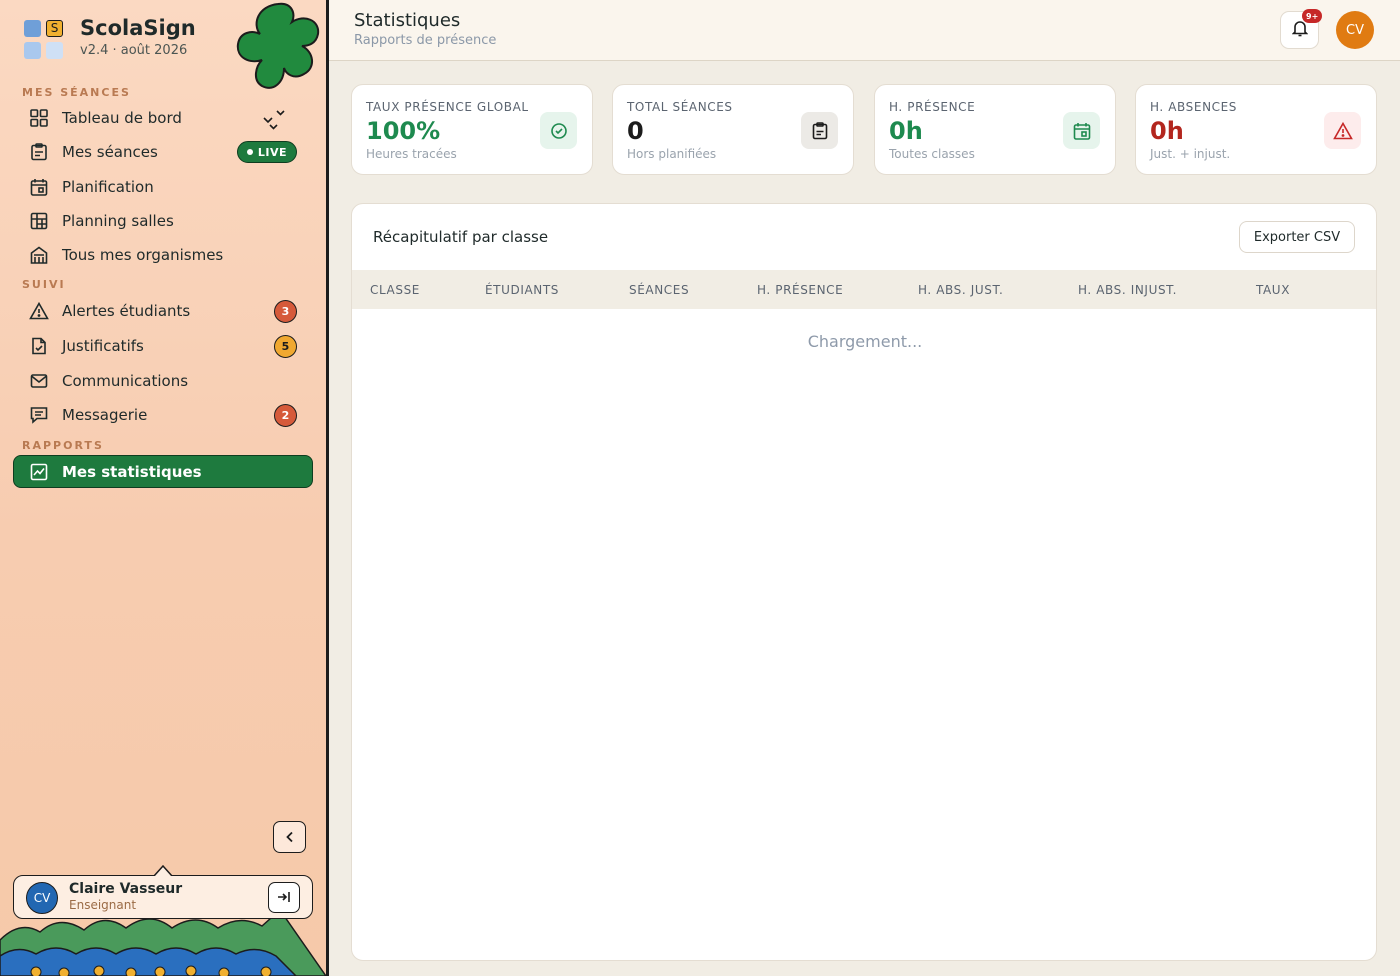 This screenshot has height=976, width=1400. Describe the element at coordinates (39, 255) in the screenshot. I see `building-icon` at that location.